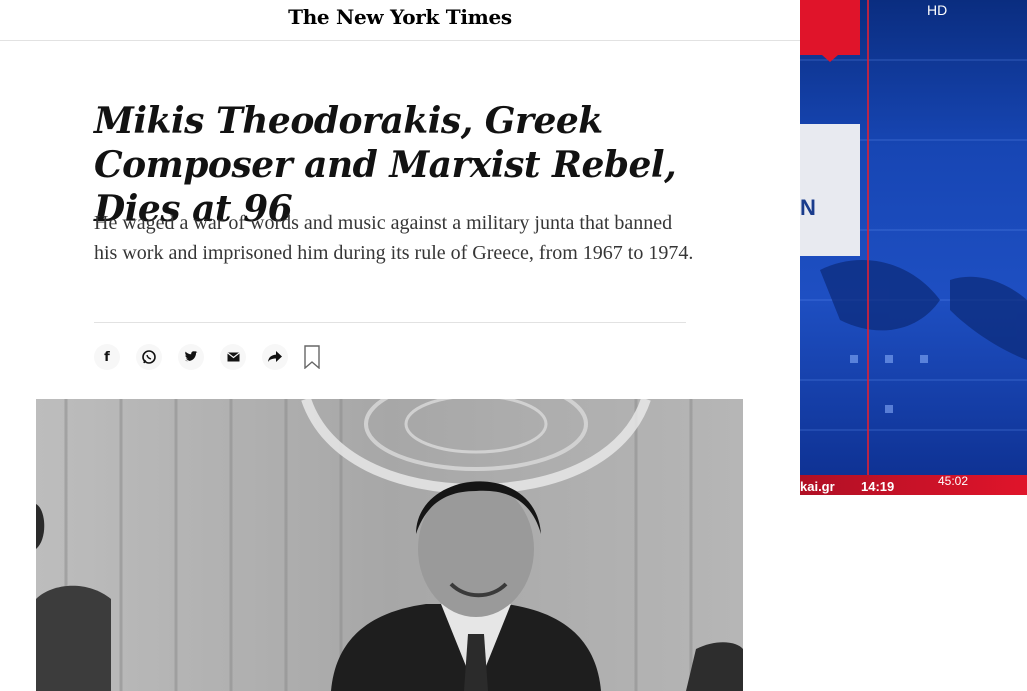 The image size is (1027, 691). Describe the element at coordinates (868, 247) in the screenshot. I see `red-vertical-line` at that location.